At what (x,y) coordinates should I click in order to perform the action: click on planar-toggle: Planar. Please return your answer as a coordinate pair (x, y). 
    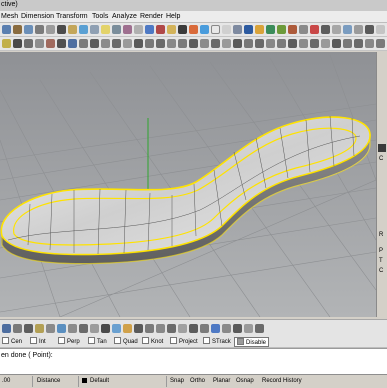
    Looking at the image, I should click on (221, 381).